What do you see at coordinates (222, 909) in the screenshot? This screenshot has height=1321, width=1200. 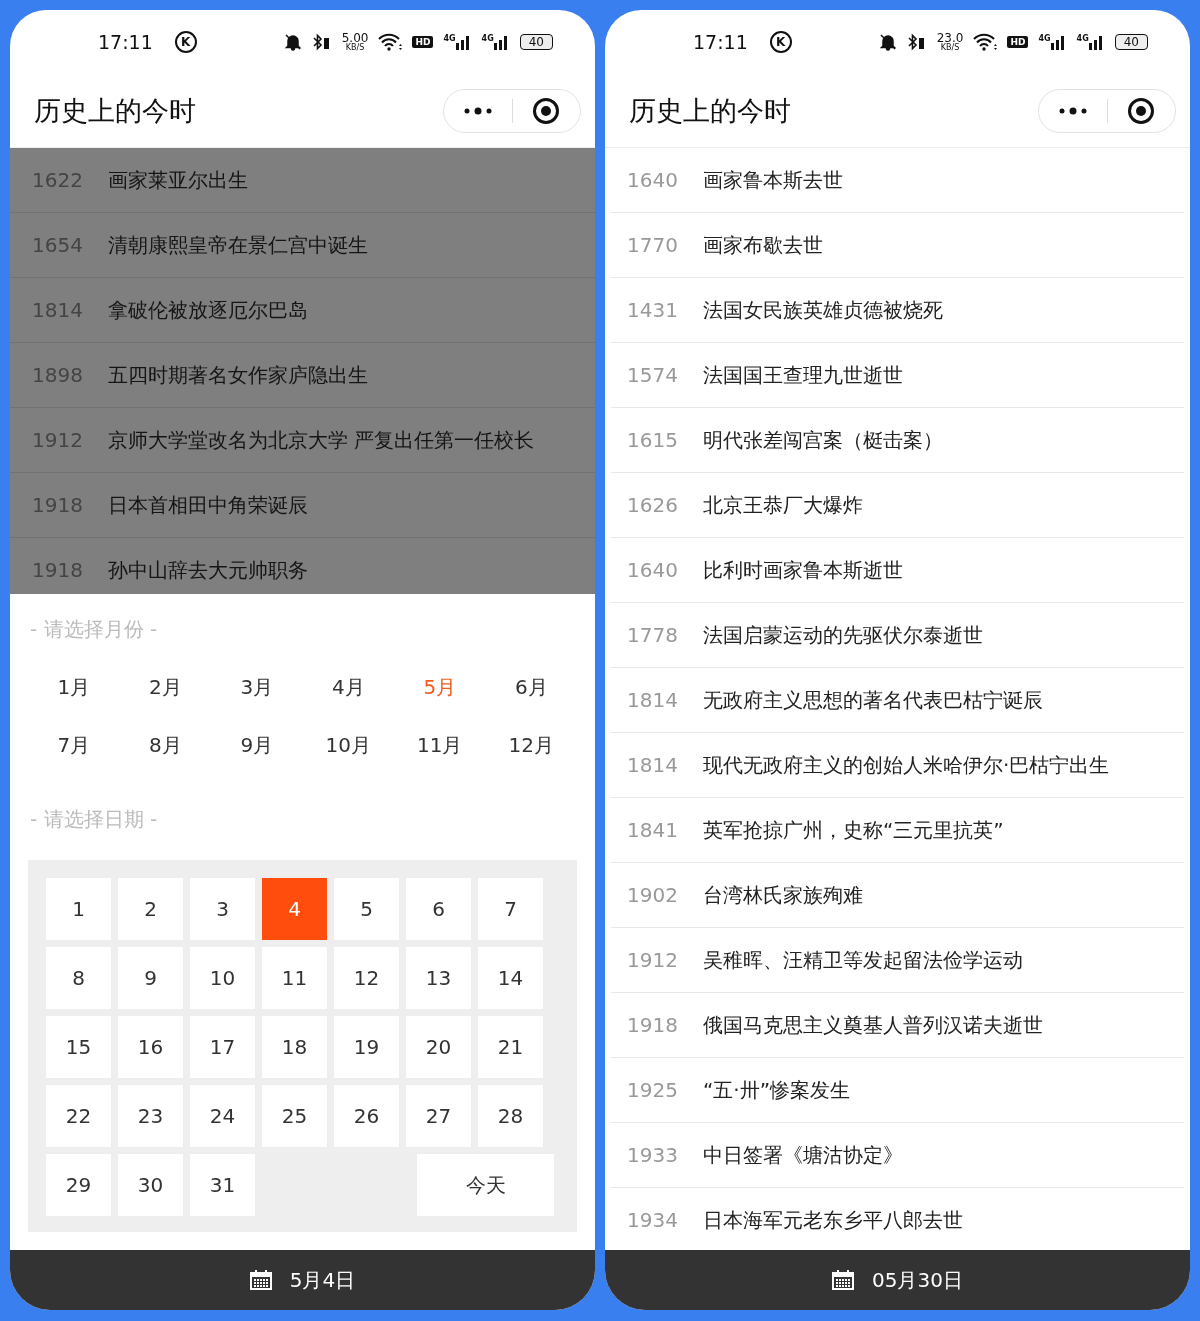 I see `day-button: 3` at bounding box center [222, 909].